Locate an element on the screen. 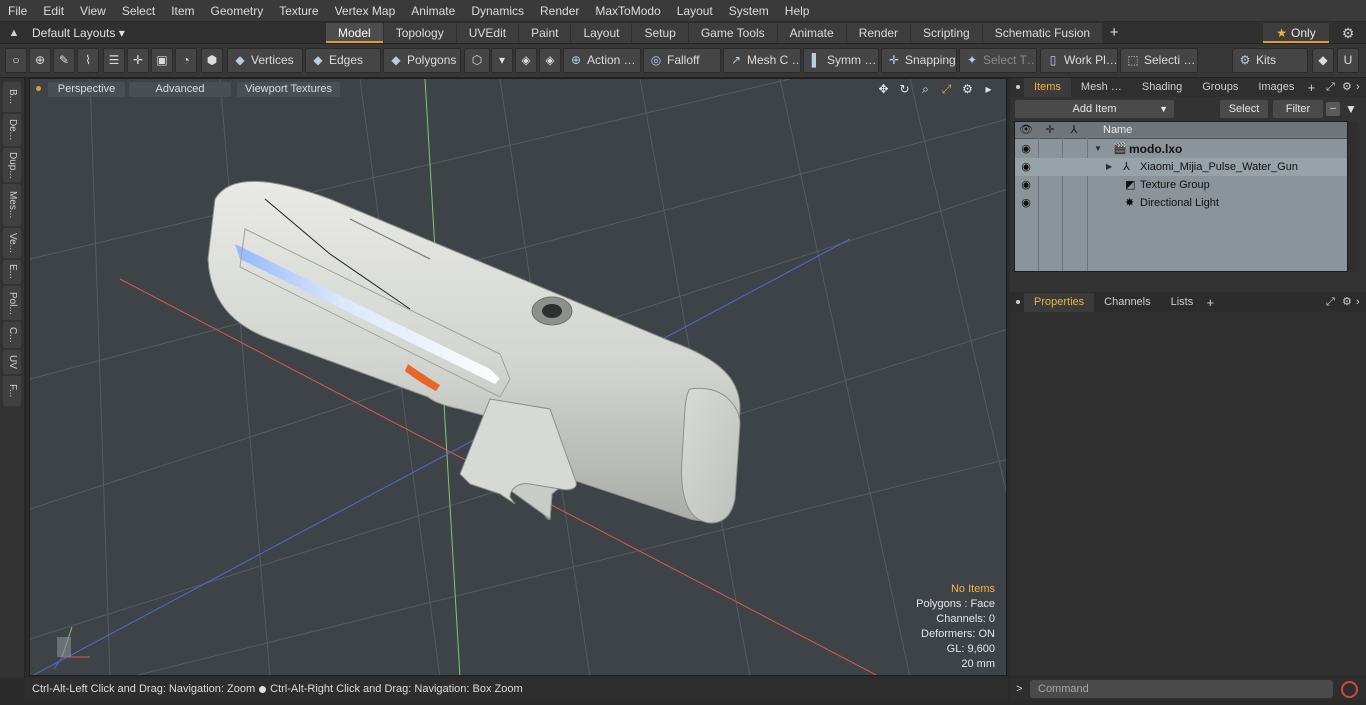 Image resolution: width=1366 pixels, height=705 pixels. tab-topology: Topology is located at coordinates (419, 33).